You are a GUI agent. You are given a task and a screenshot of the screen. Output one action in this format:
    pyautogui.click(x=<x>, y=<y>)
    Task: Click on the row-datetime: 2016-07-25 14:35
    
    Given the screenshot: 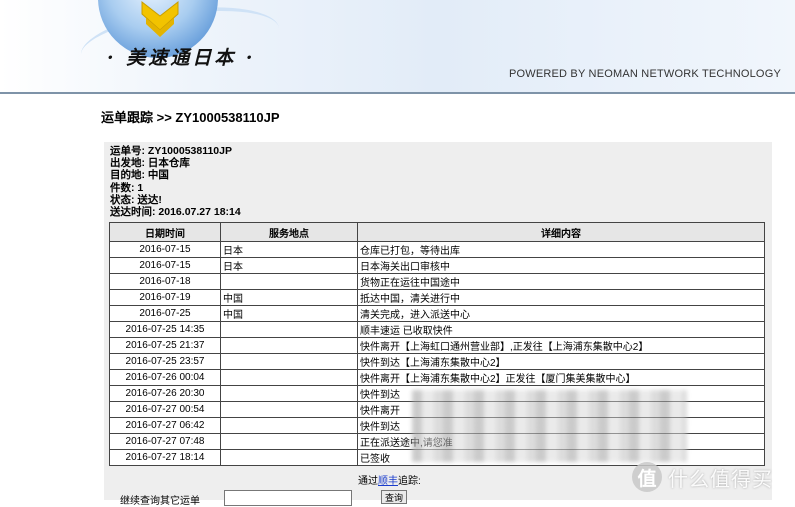 What is the action you would take?
    pyautogui.click(x=165, y=329)
    